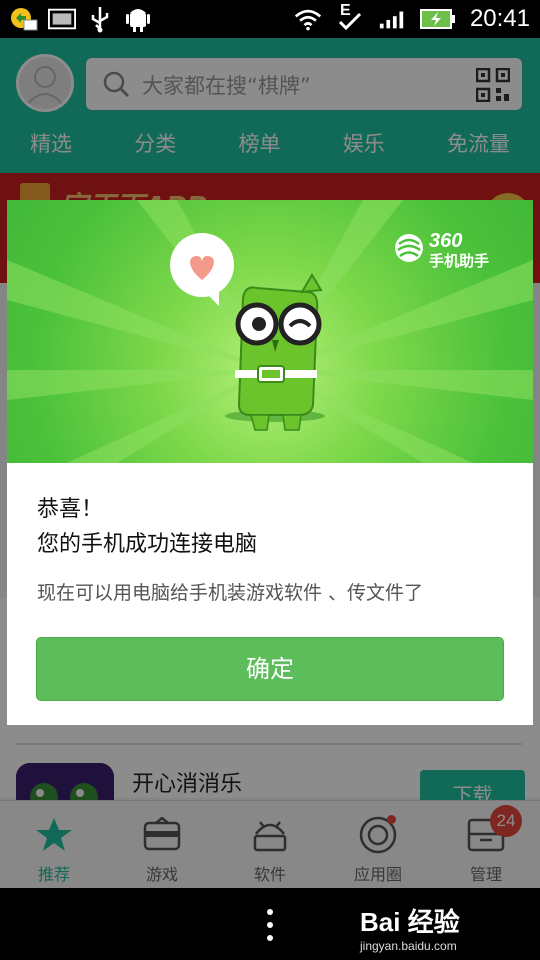 The image size is (540, 960). I want to click on usb-icon, so click(100, 19).